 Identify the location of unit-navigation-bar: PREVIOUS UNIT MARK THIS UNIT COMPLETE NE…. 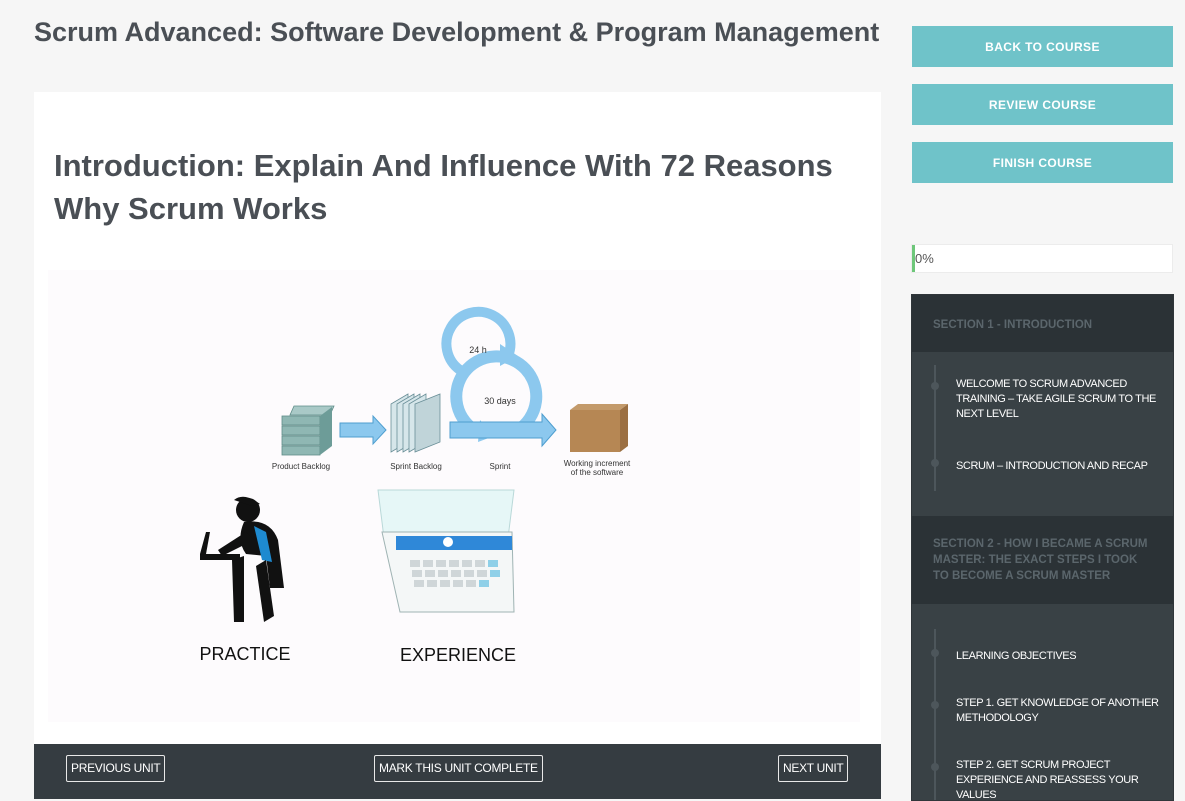
(457, 771).